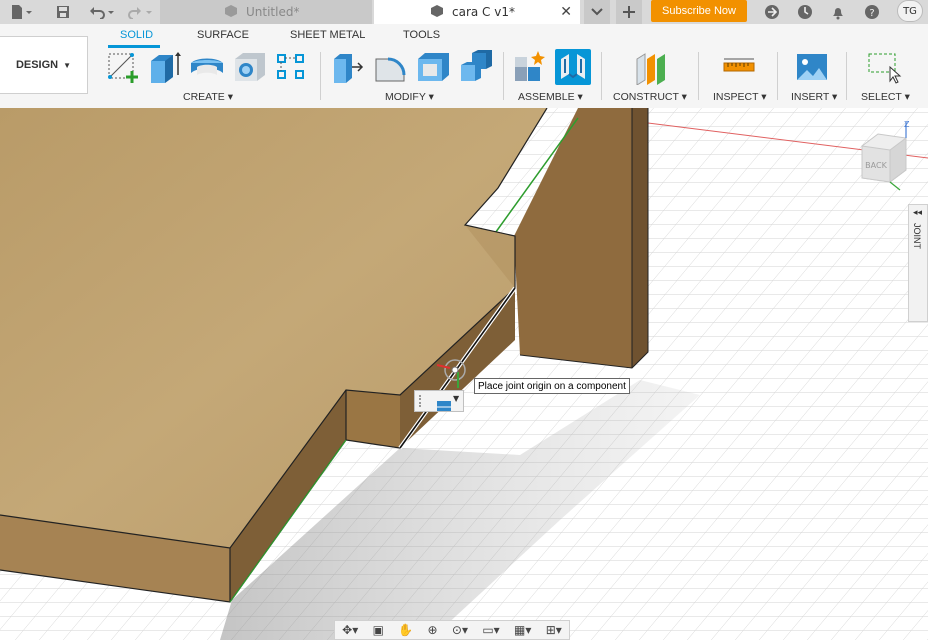 The image size is (928, 640). I want to click on new-component-icon, so click(530, 67).